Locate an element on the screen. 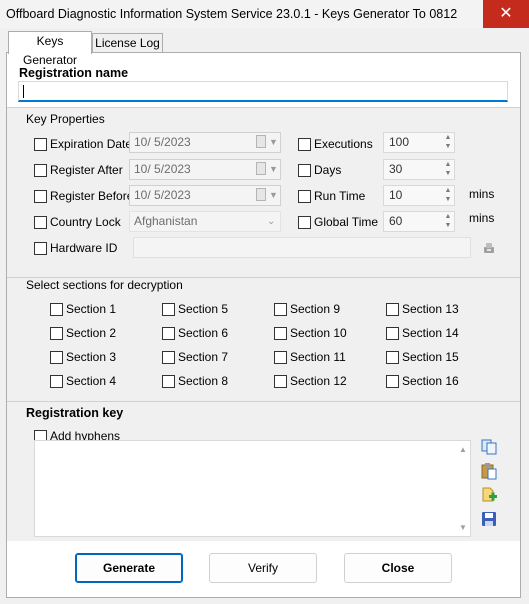 The height and width of the screenshot is (604, 529). text-caret is located at coordinates (23, 91).